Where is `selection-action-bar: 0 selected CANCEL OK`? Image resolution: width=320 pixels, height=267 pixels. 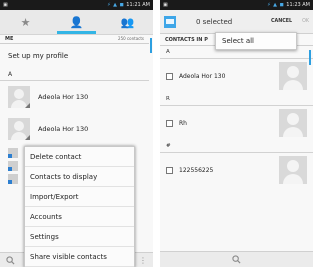 selection-action-bar: 0 selected CANCEL OK is located at coordinates (236, 22).